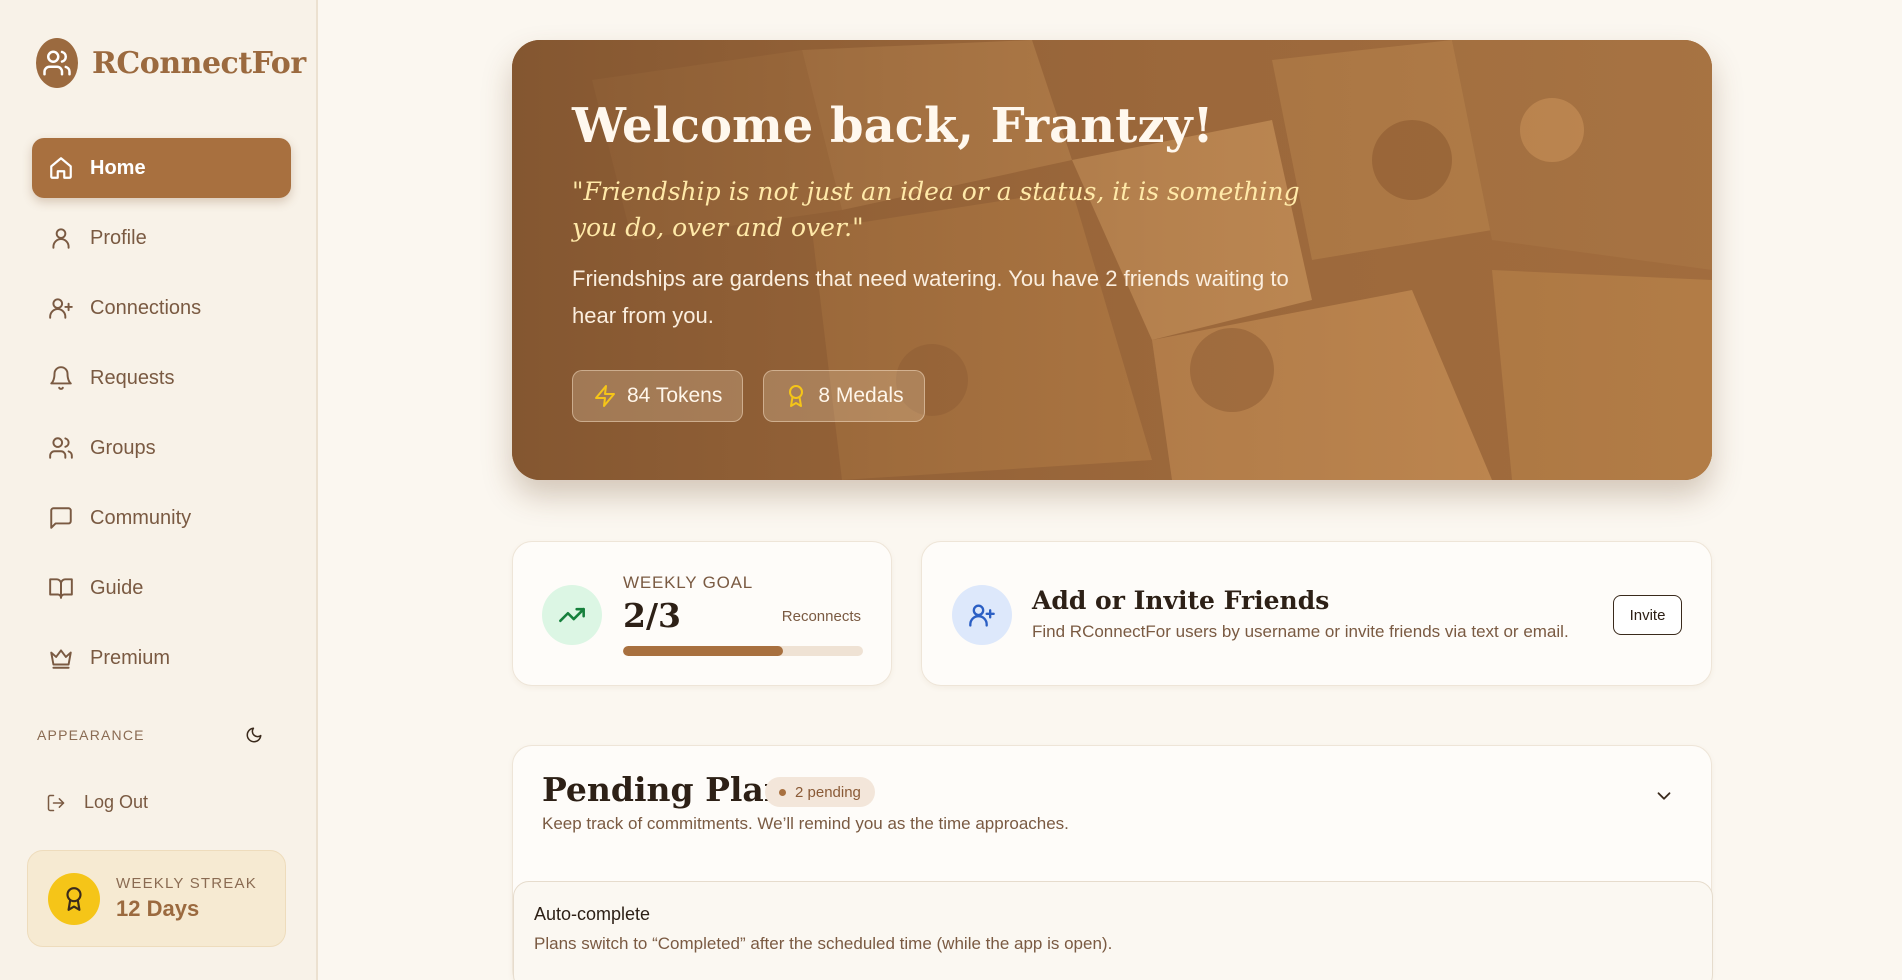 This screenshot has height=980, width=1902. I want to click on trending-up-icon, so click(572, 615).